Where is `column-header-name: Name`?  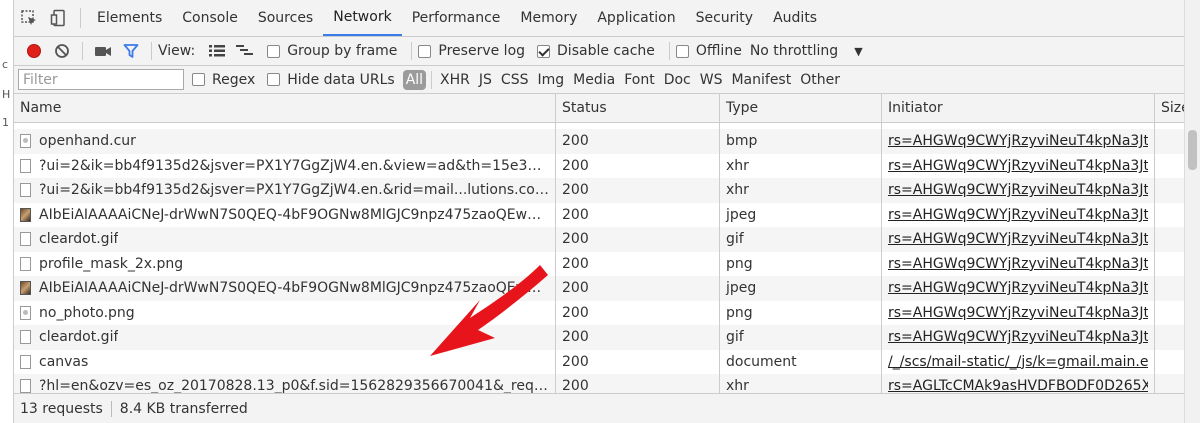
column-header-name: Name is located at coordinates (285, 108).